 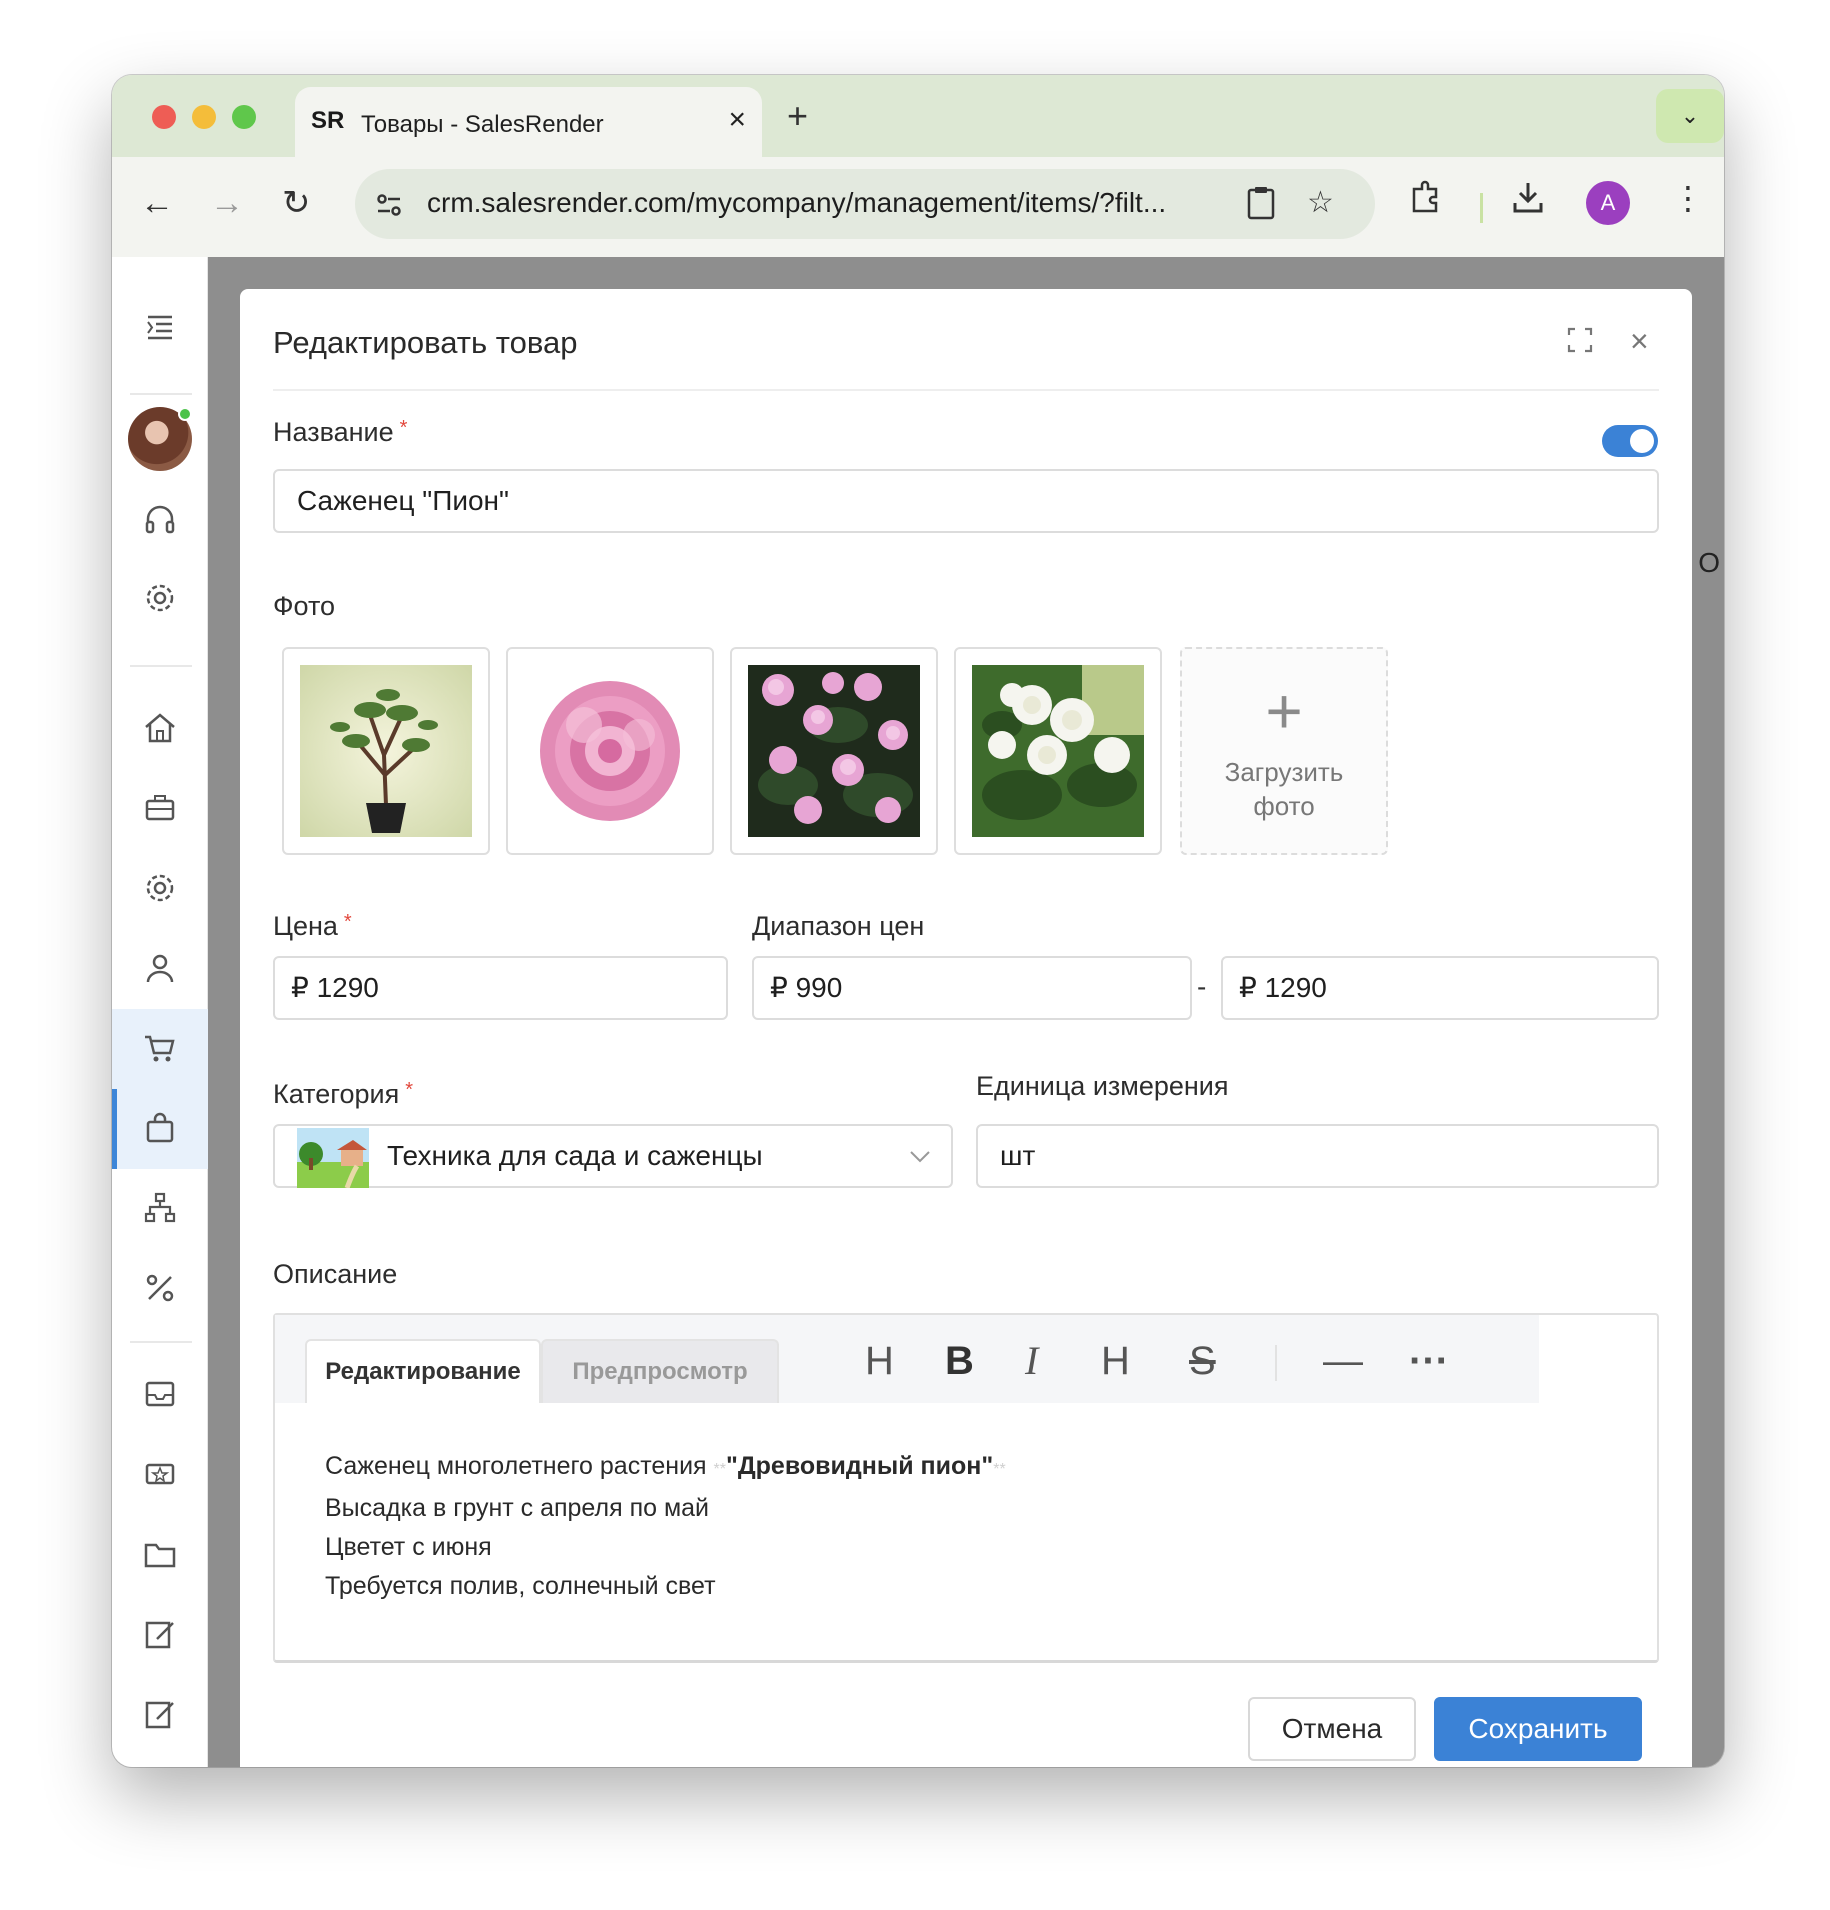 I want to click on plant-in-pot-image, so click(x=386, y=751).